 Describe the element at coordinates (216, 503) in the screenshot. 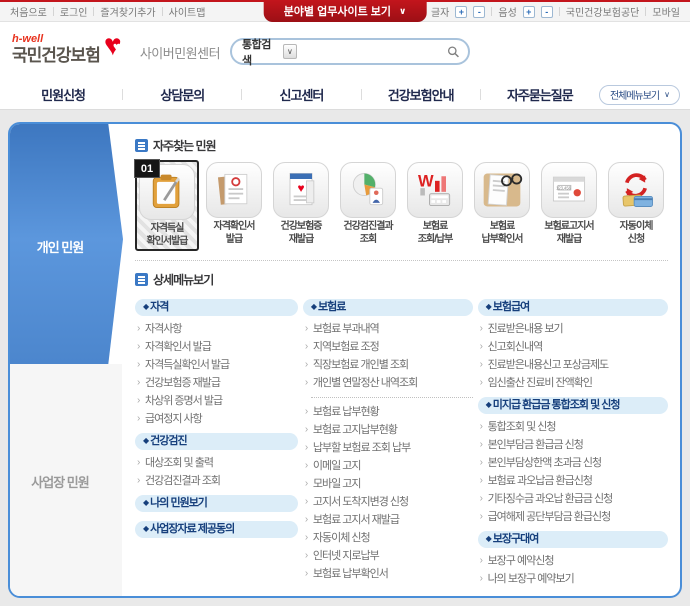

I see `menu-section-header: 나의 민원보기` at that location.